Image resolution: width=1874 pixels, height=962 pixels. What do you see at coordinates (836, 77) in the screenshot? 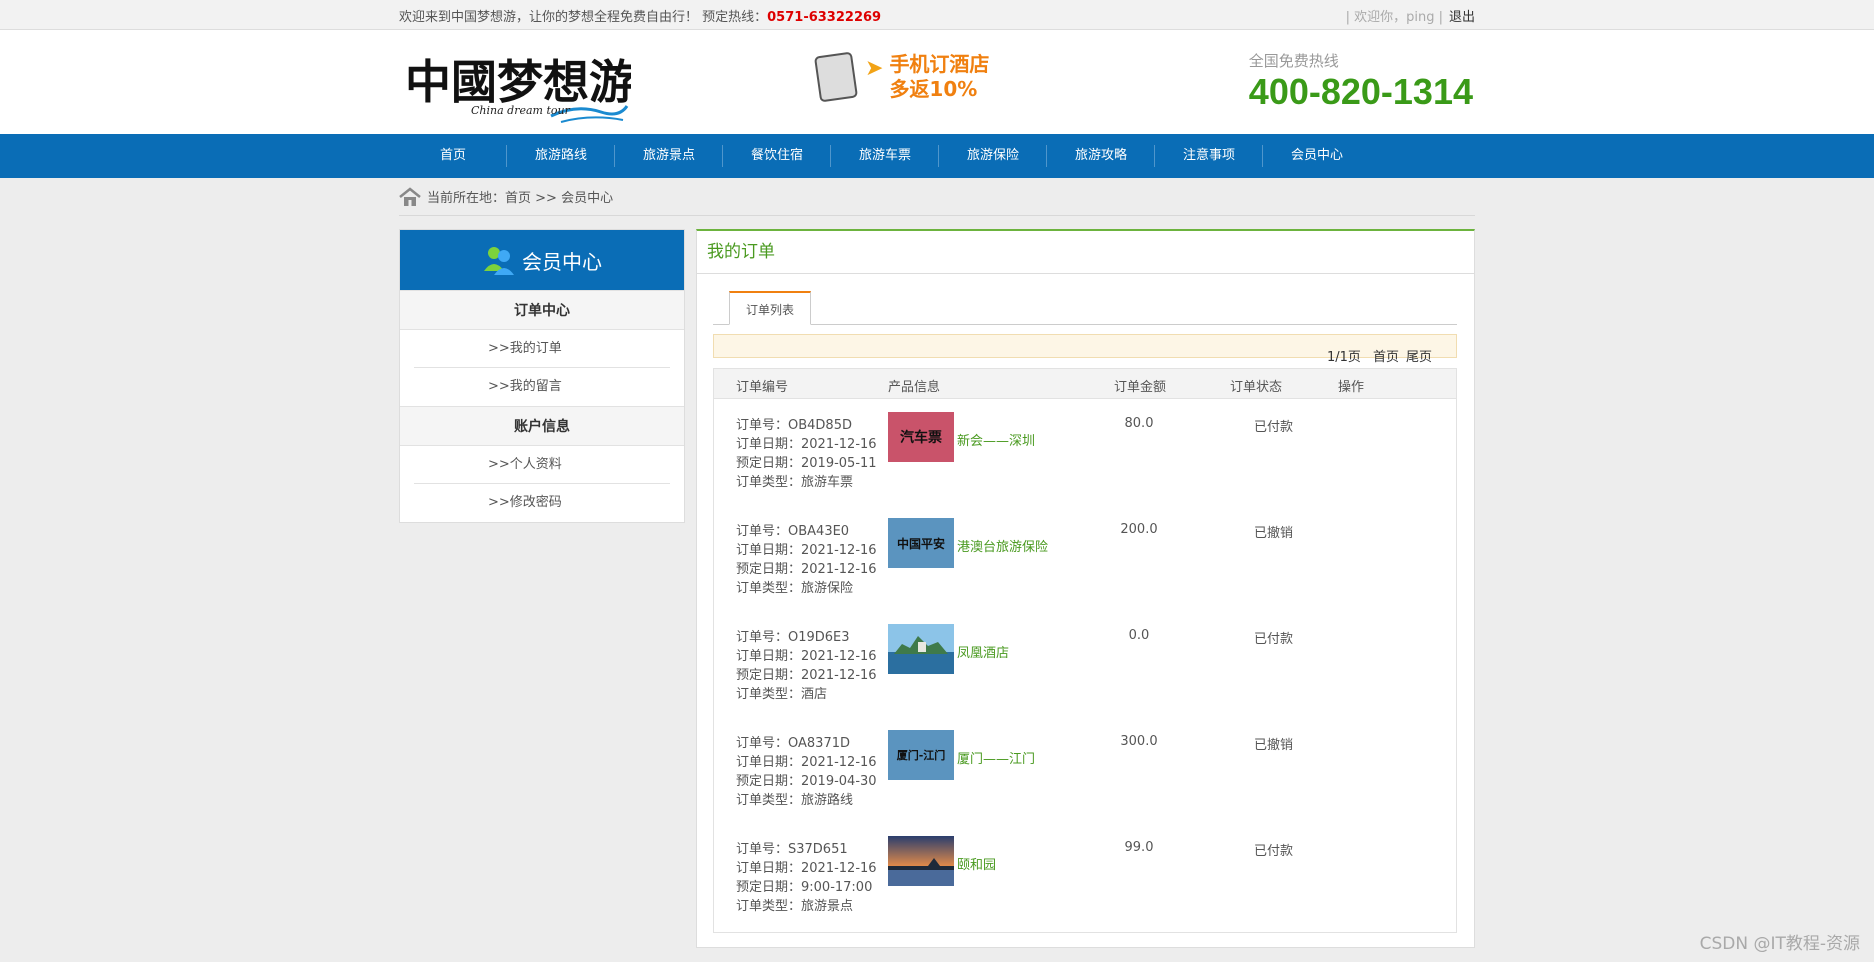
I see `phone-icon` at bounding box center [836, 77].